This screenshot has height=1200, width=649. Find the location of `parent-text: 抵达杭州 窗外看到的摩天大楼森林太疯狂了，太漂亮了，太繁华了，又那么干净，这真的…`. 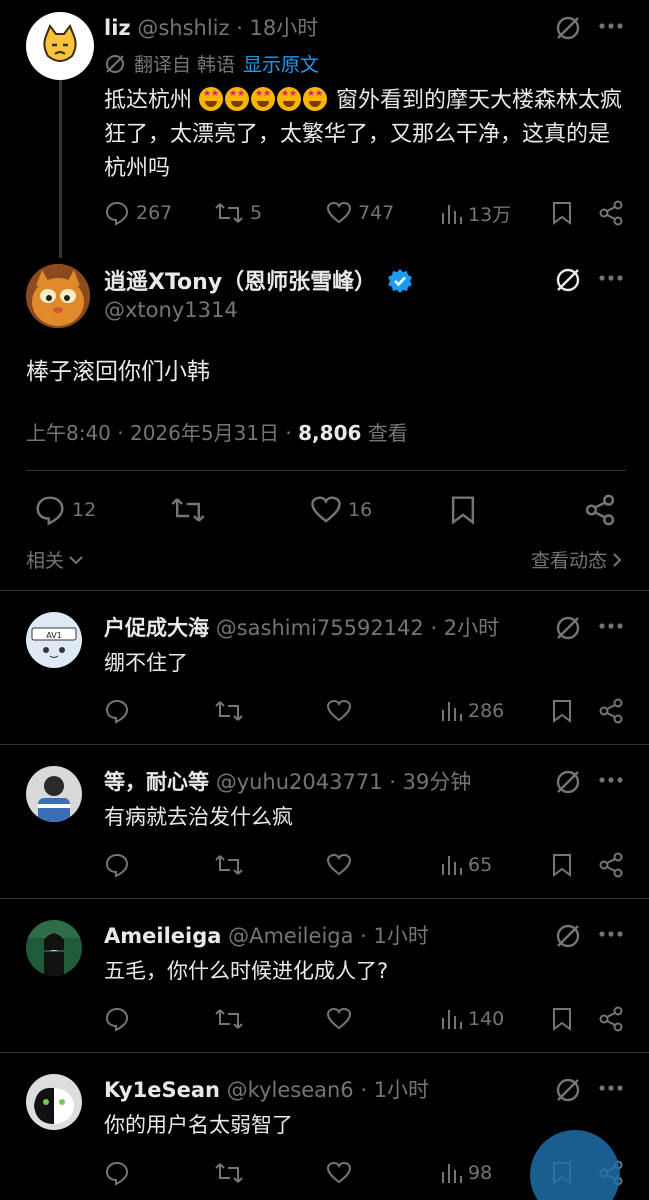

parent-text: 抵达杭州 窗外看到的摩天大楼森林太疯狂了，太漂亮了，太繁华了，又那么干净，这真的… is located at coordinates (364, 135).